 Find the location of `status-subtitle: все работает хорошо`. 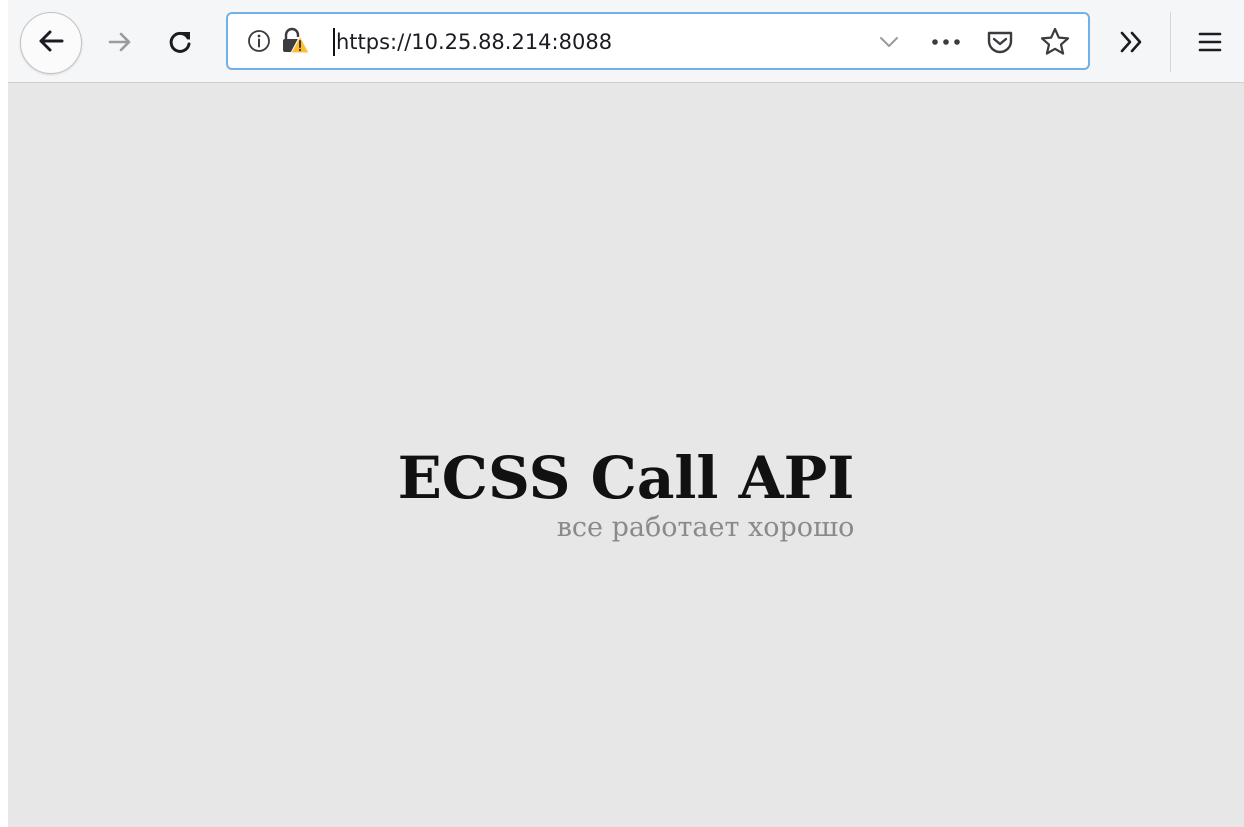

status-subtitle: все работает хорошо is located at coordinates (705, 527).